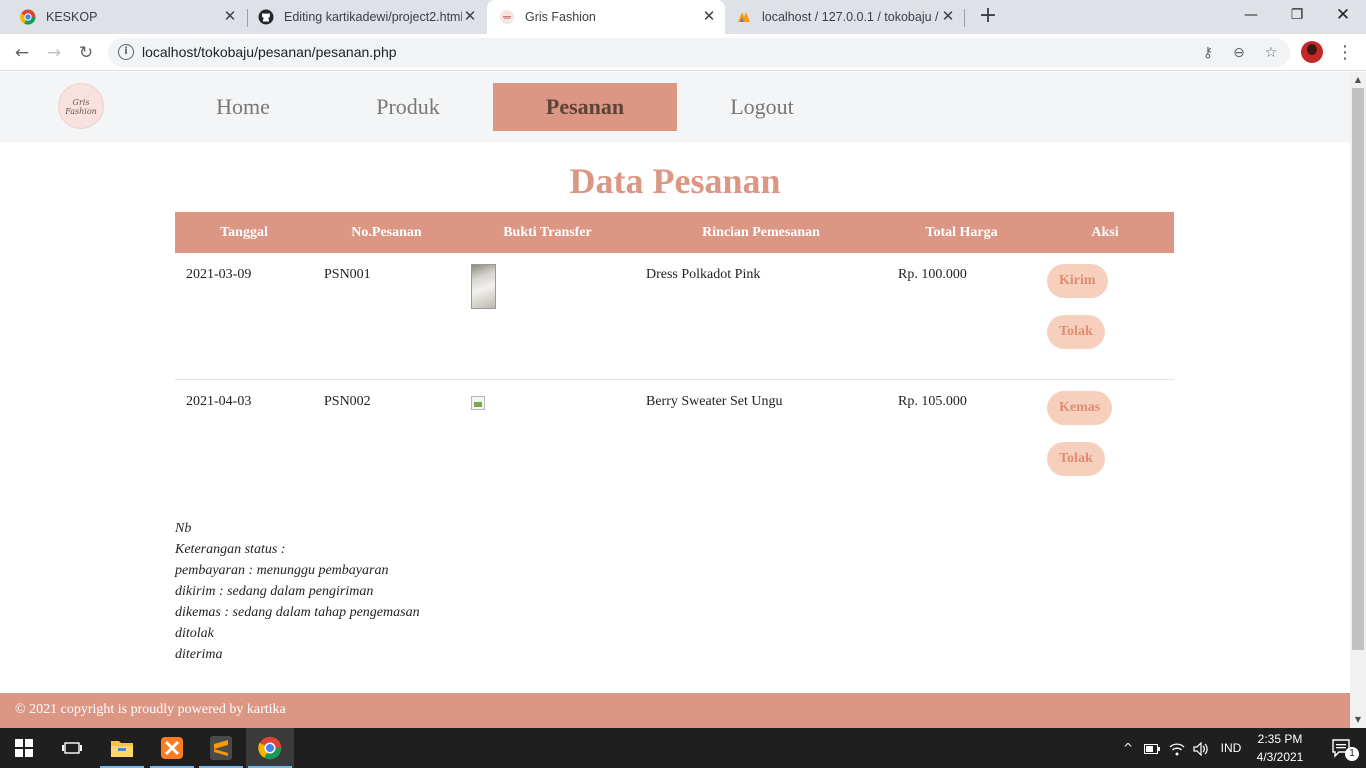  Describe the element at coordinates (1343, 15) in the screenshot. I see `window-close-icon: ✕` at that location.